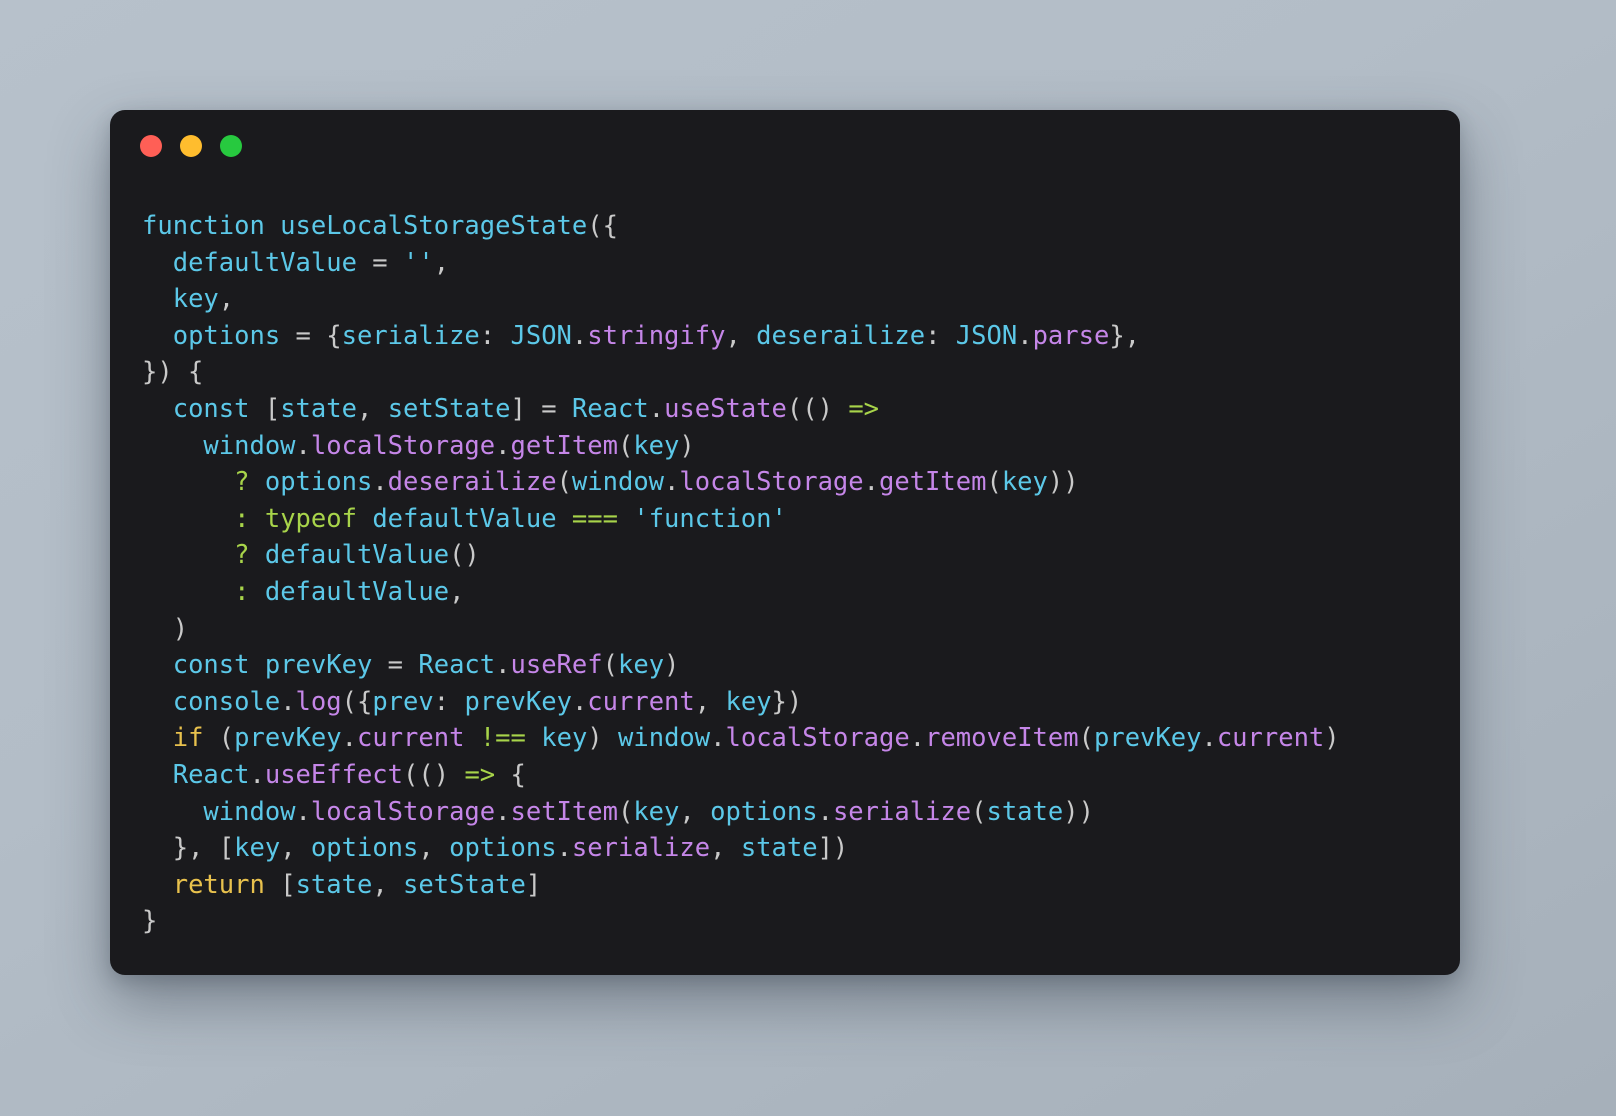  Describe the element at coordinates (1332, 738) in the screenshot. I see `code-token: )` at that location.